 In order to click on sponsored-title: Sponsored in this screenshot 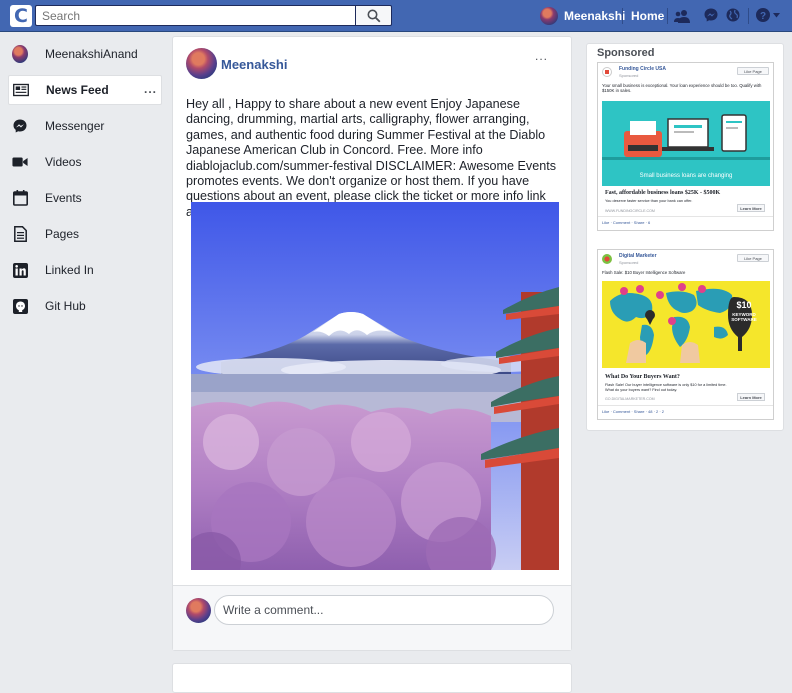, I will do `click(626, 53)`.